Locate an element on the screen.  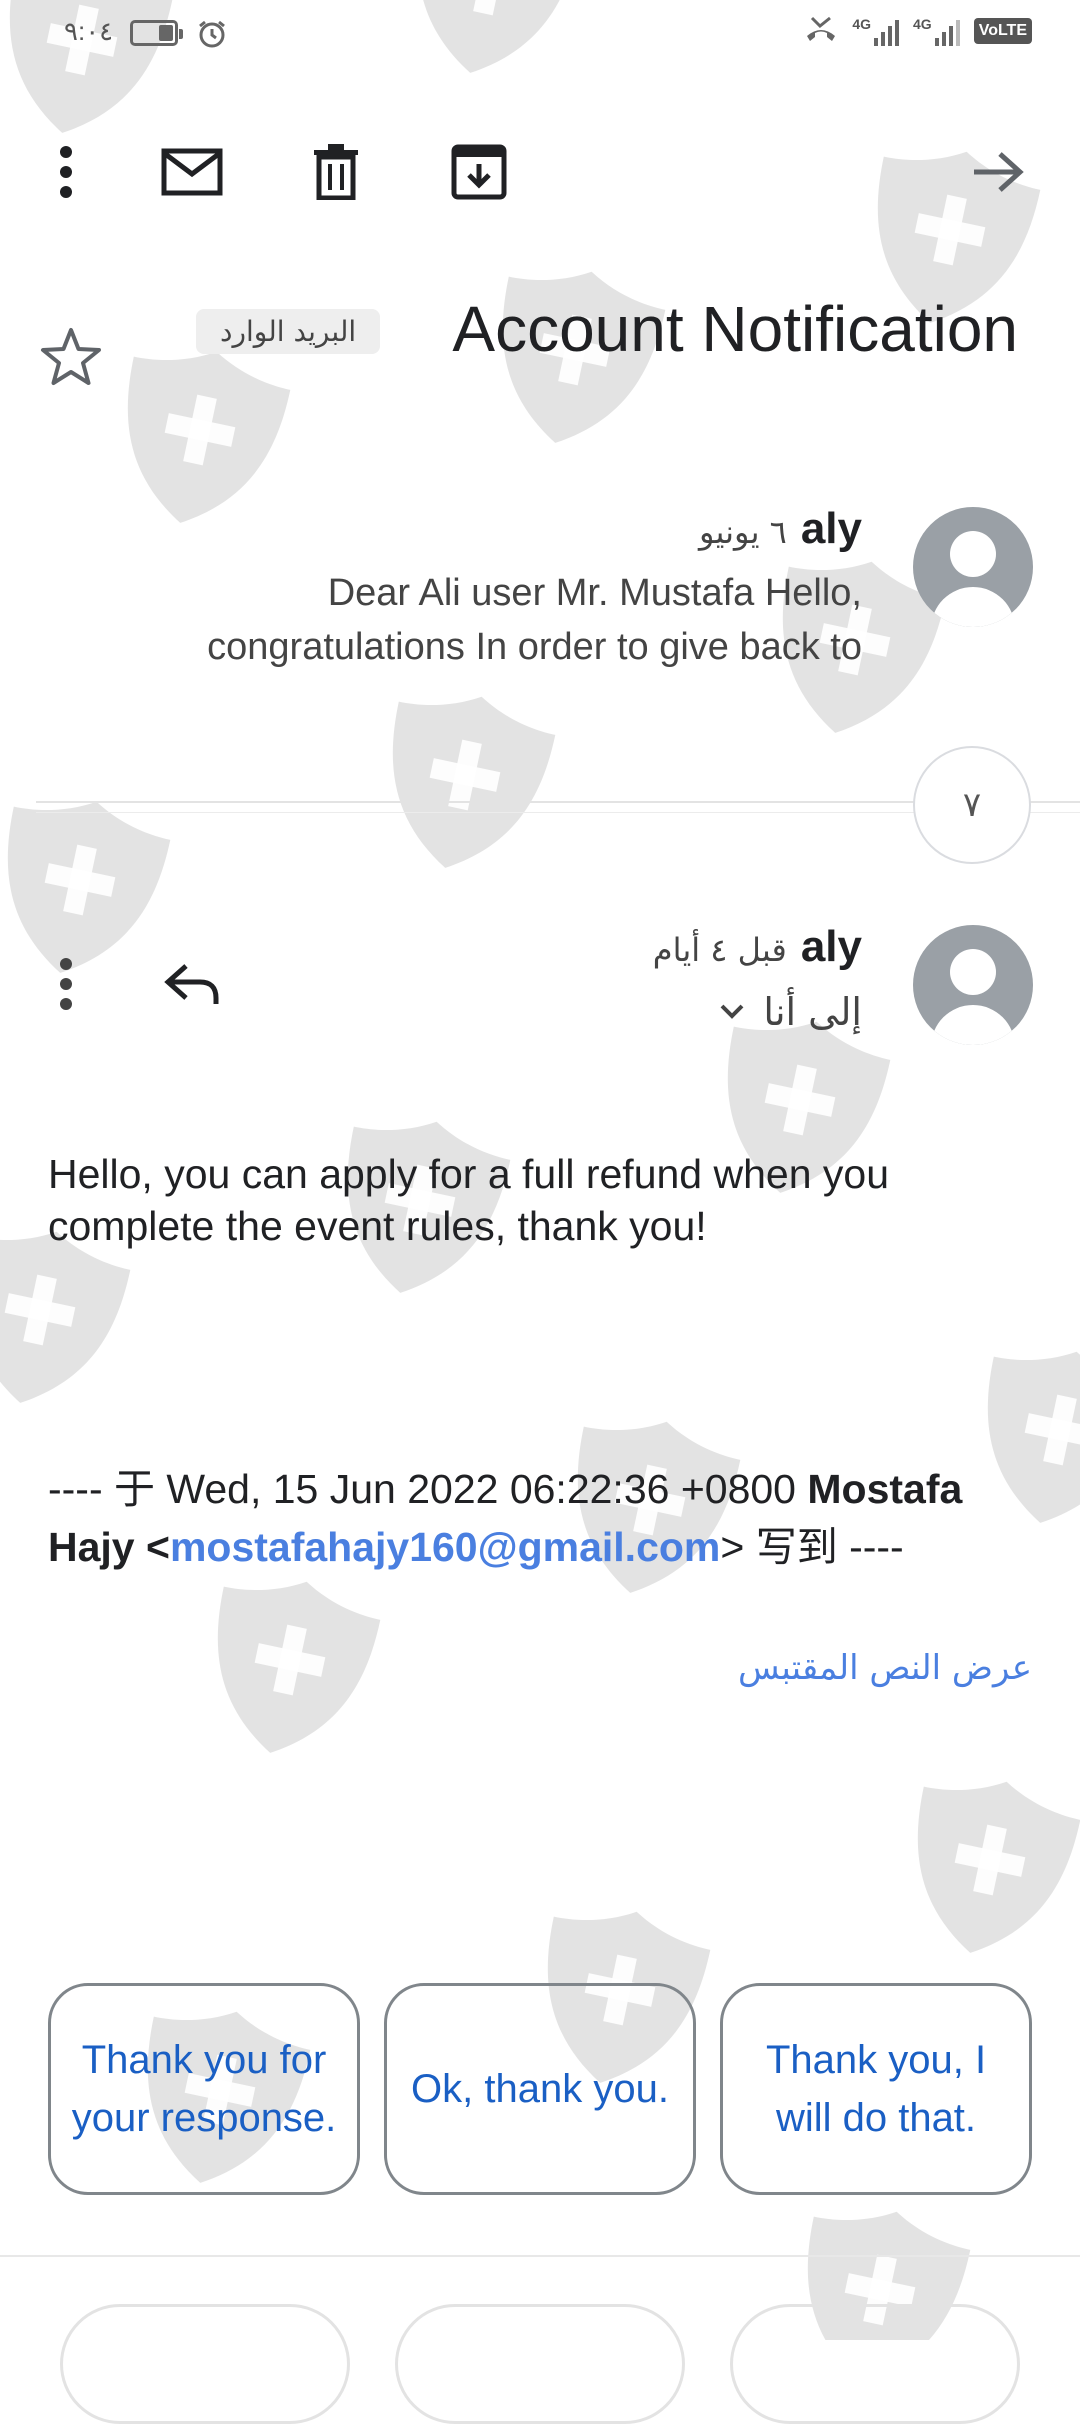
recipient-details-toggle: إلى أنا is located at coordinates (790, 1012).